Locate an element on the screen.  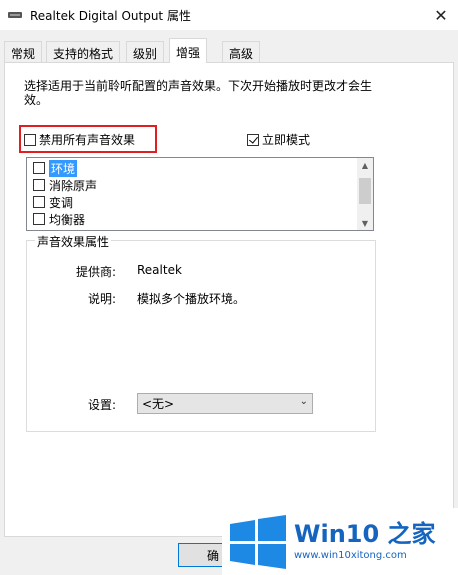
list-item: 消除原声 is located at coordinates (65, 185).